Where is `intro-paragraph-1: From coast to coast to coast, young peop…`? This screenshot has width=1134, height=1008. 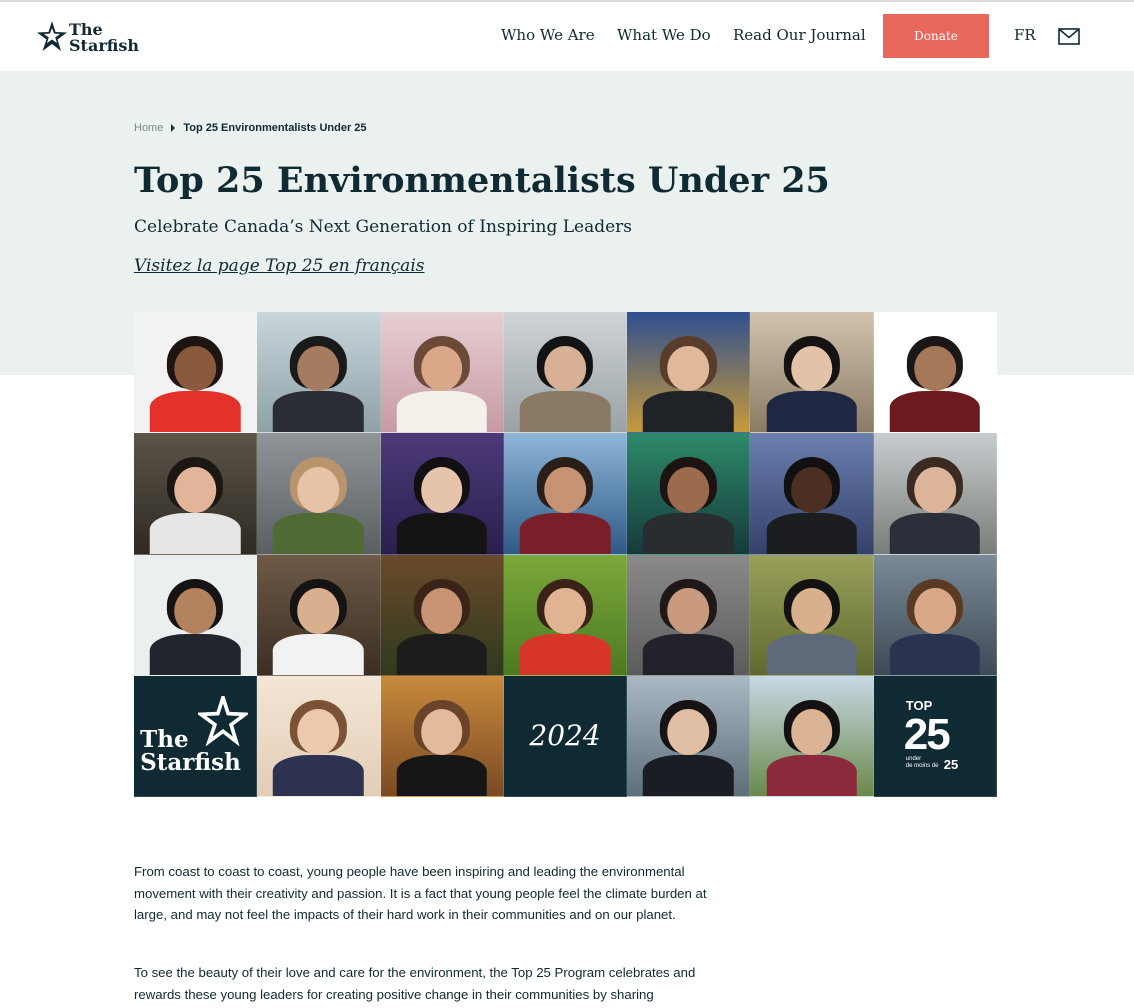
intro-paragraph-1: From coast to coast to coast, young peop… is located at coordinates (420, 893).